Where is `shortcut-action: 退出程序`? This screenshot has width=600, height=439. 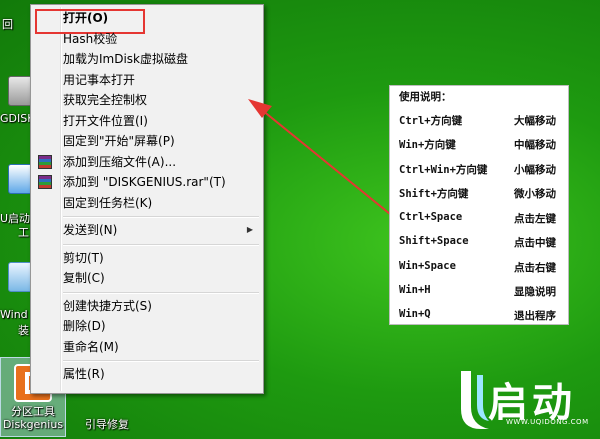
shortcut-action: 退出程序 is located at coordinates (535, 316).